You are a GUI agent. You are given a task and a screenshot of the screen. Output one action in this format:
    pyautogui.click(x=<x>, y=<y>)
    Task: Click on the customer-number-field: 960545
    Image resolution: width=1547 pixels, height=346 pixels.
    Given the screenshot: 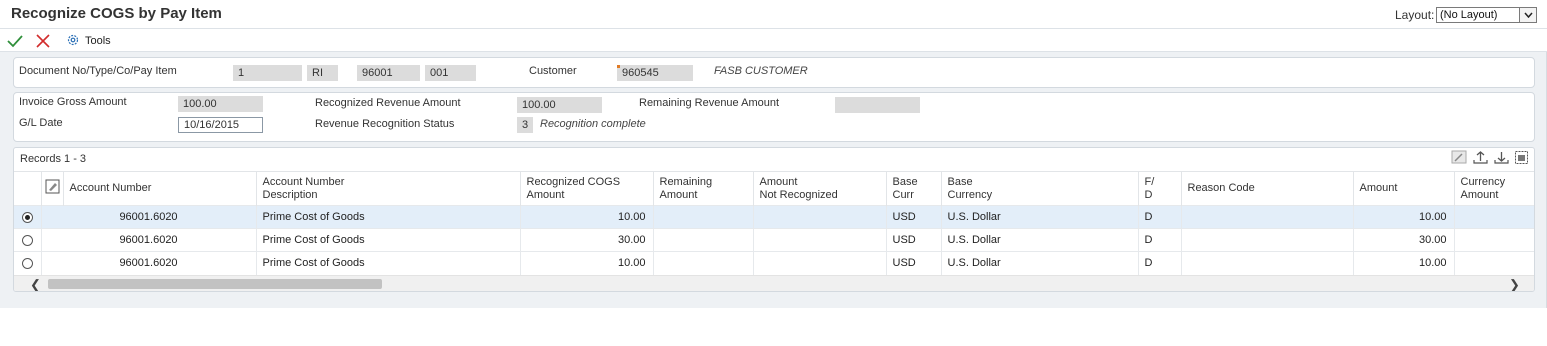 What is the action you would take?
    pyautogui.click(x=655, y=73)
    